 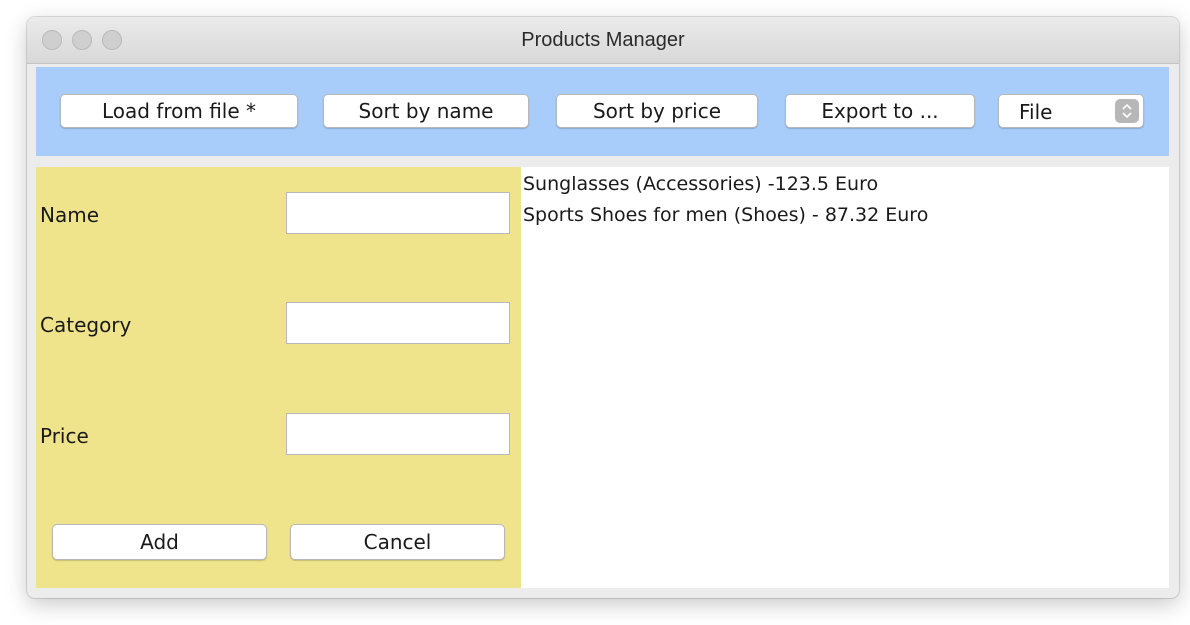 I want to click on up-down-chevron-icon, so click(x=1127, y=111).